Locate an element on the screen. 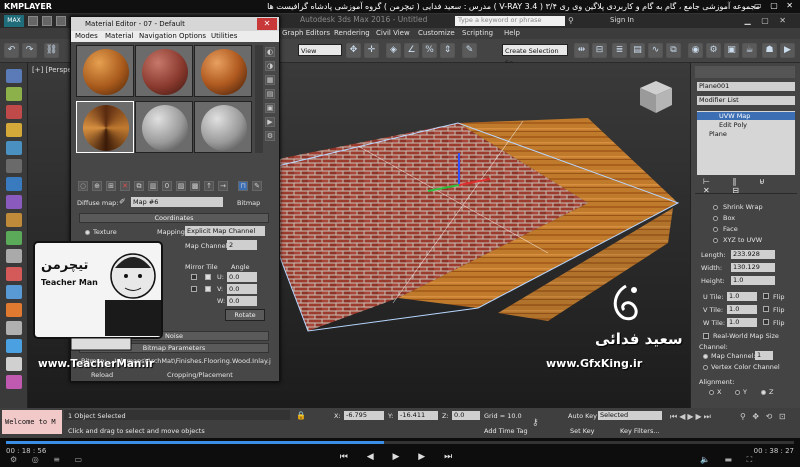 Image resolution: width=800 pixels, height=467 pixels. z-coord-field: 0.0 is located at coordinates (466, 415).